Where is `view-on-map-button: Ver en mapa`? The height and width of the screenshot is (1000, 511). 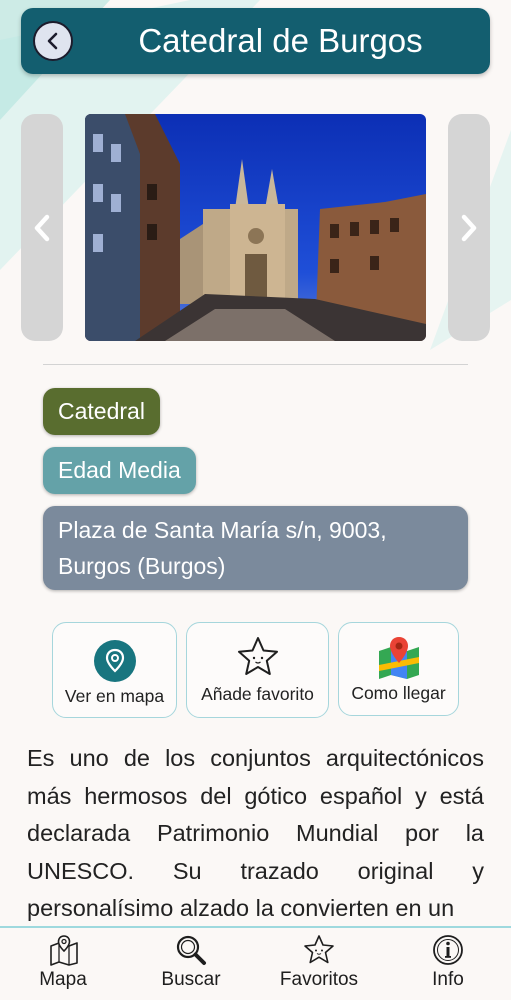
view-on-map-button: Ver en mapa is located at coordinates (114, 670).